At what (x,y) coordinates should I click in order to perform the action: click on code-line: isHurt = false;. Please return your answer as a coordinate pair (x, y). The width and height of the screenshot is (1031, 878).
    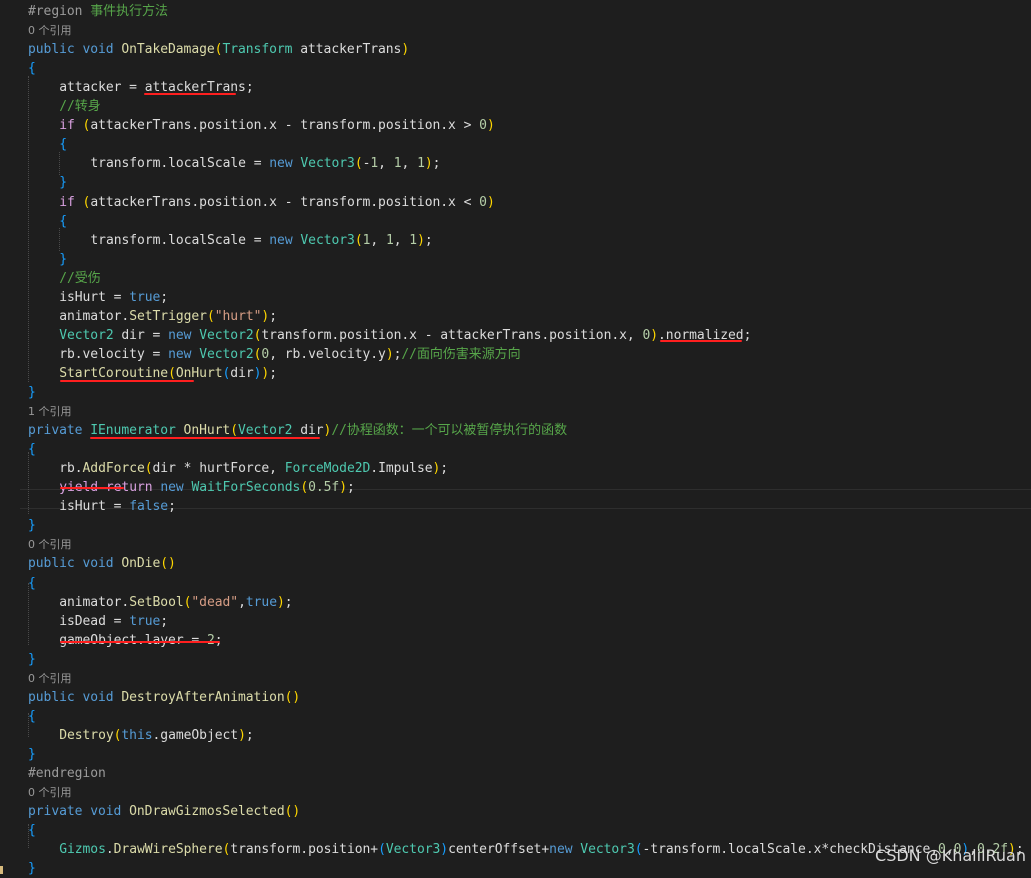
    Looking at the image, I should click on (117, 506).